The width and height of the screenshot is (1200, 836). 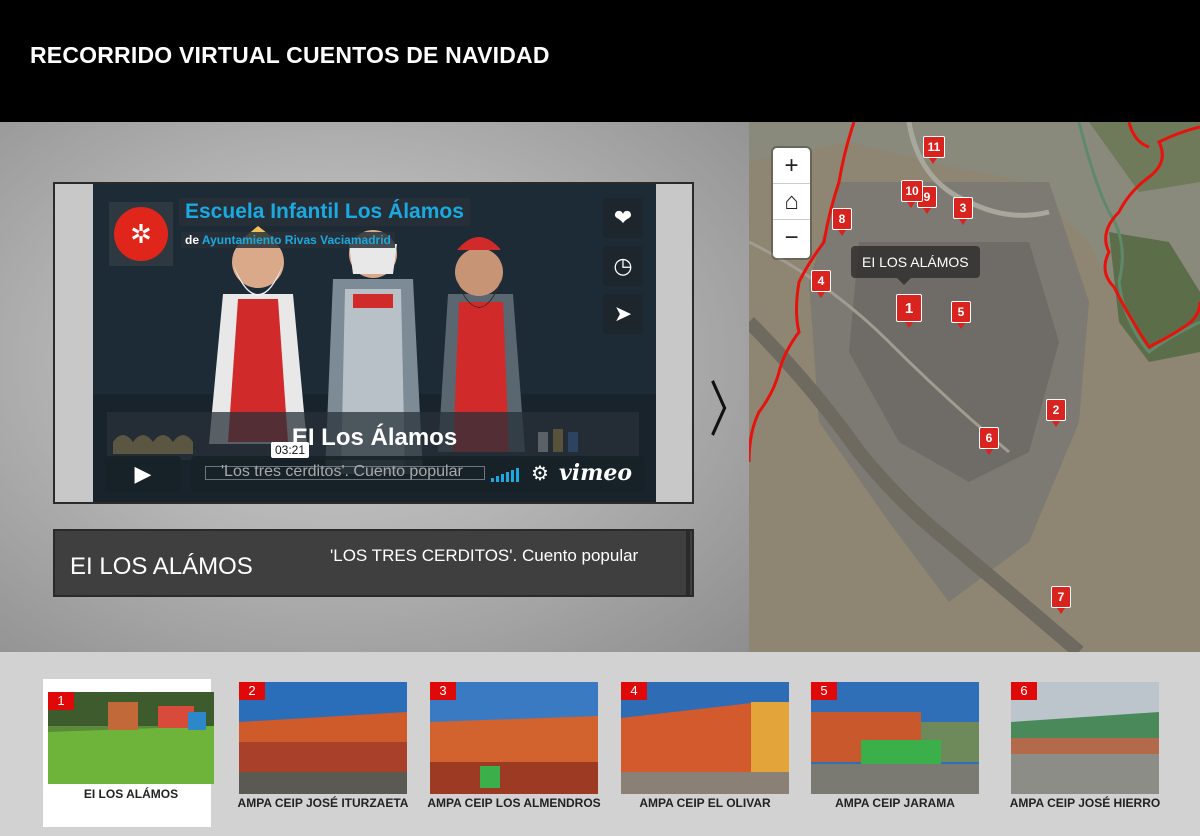 I want to click on share-button: ➤, so click(x=623, y=314).